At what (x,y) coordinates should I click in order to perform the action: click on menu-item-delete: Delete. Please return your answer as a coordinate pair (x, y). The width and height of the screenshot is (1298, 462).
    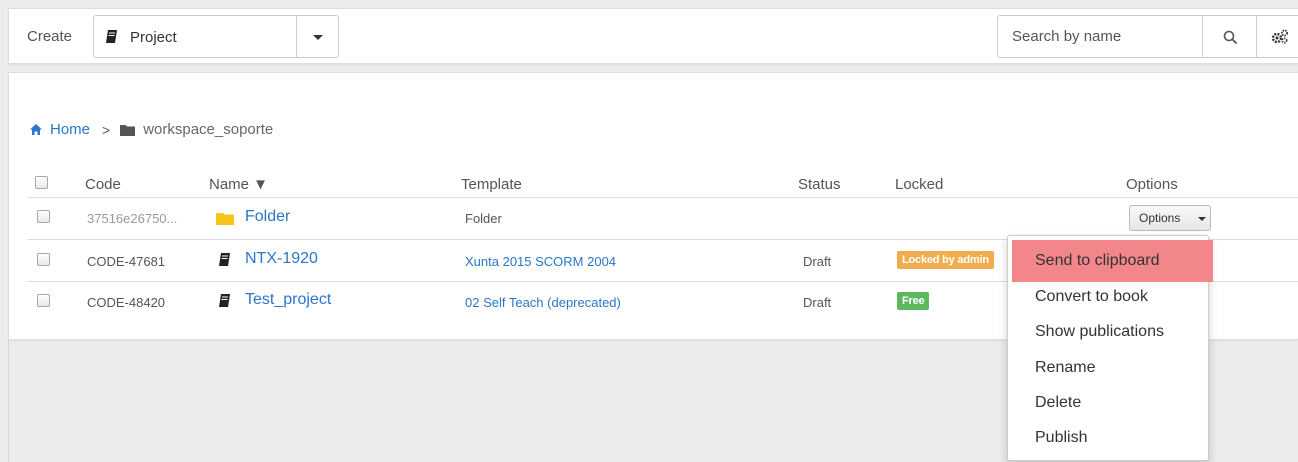
    Looking at the image, I should click on (1108, 403).